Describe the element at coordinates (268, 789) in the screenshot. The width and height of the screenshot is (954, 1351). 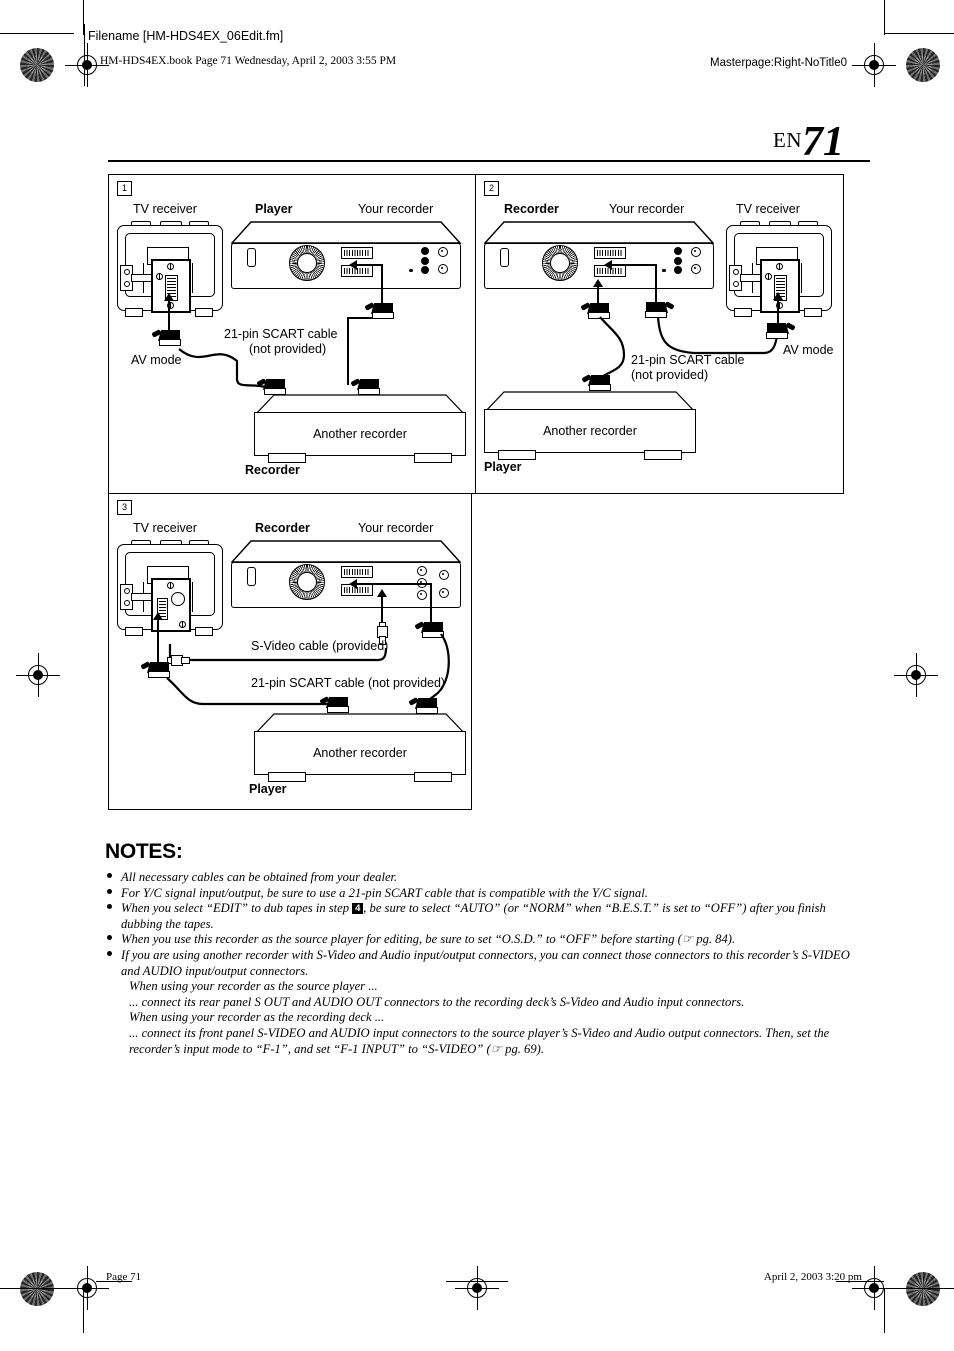
I see `panel3-label-role-bottom: Player` at that location.